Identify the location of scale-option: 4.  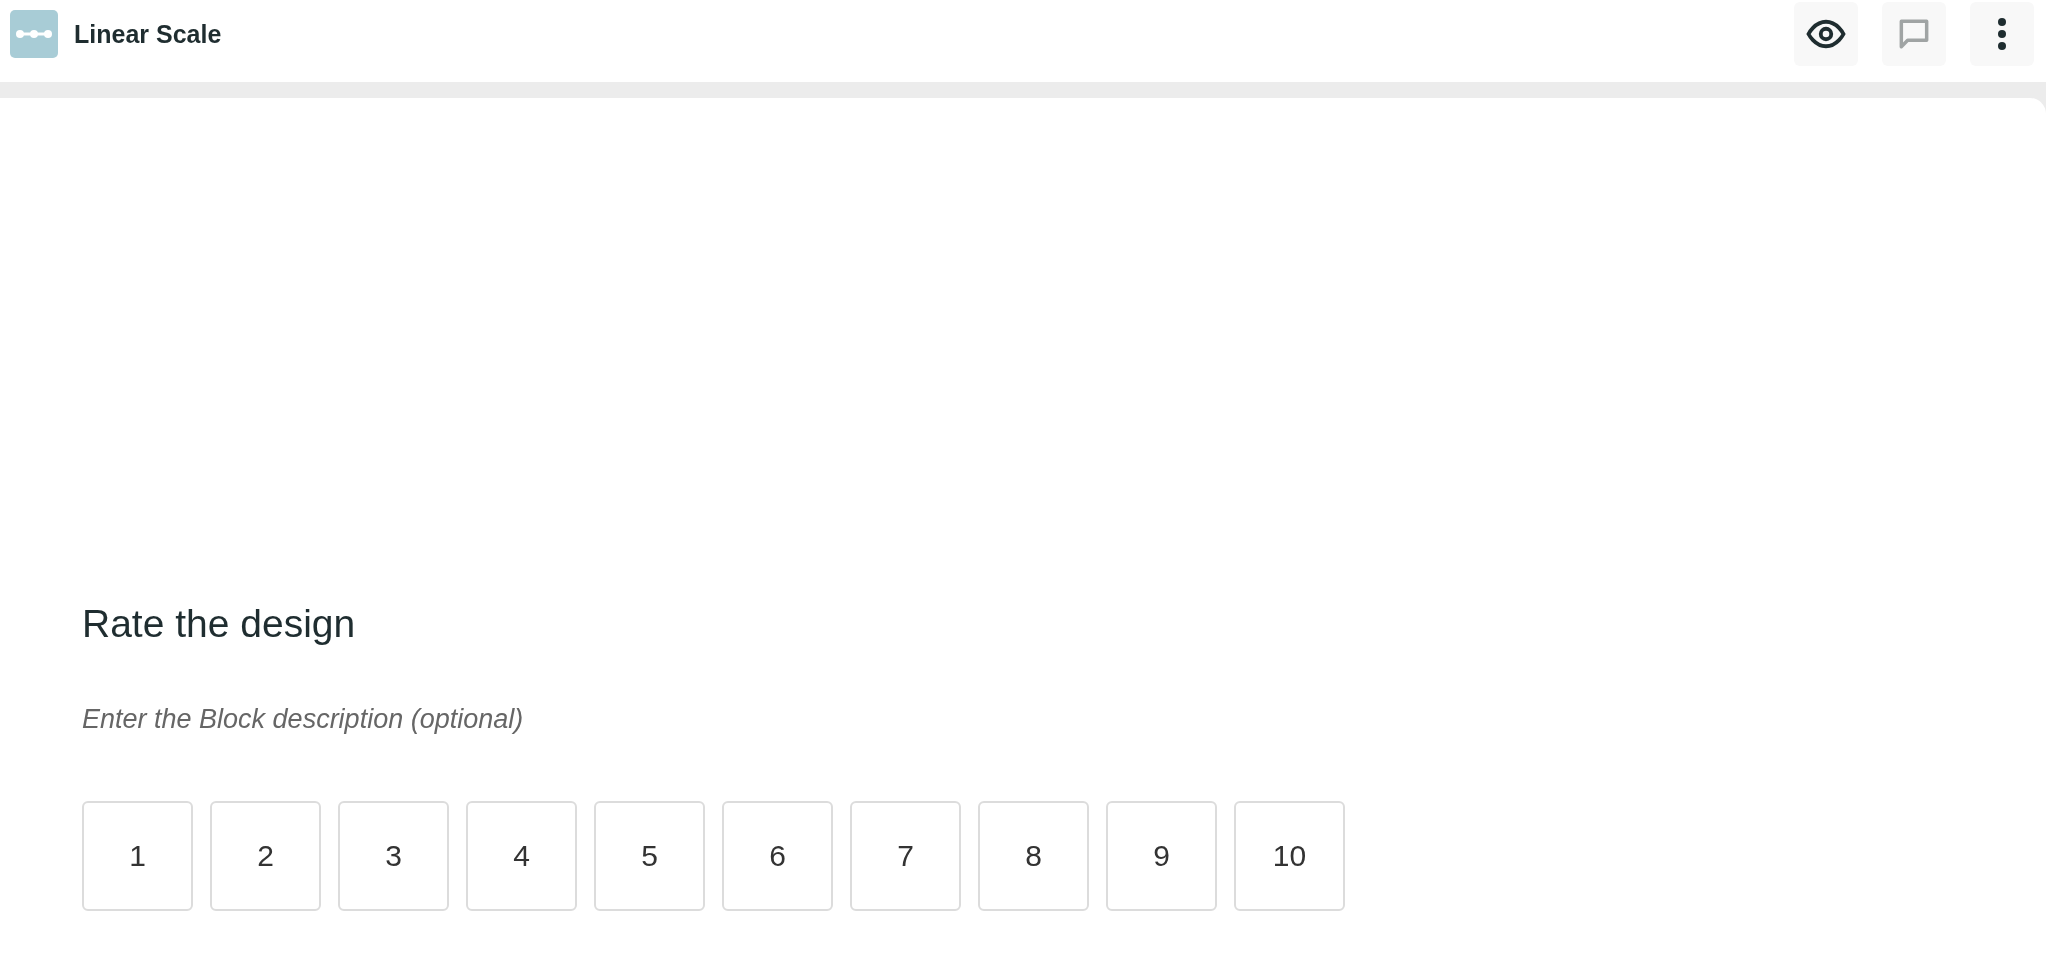
(521, 855).